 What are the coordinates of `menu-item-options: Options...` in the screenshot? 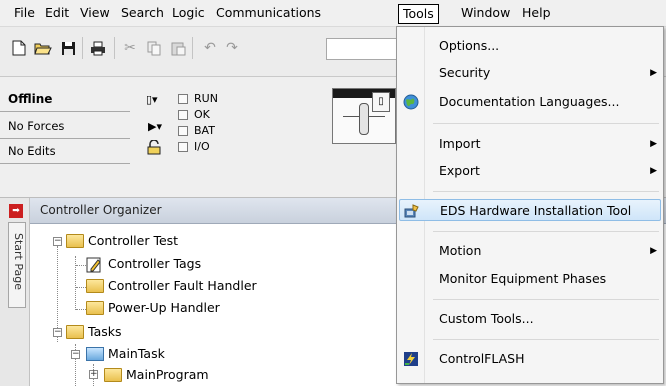 It's located at (530, 46).